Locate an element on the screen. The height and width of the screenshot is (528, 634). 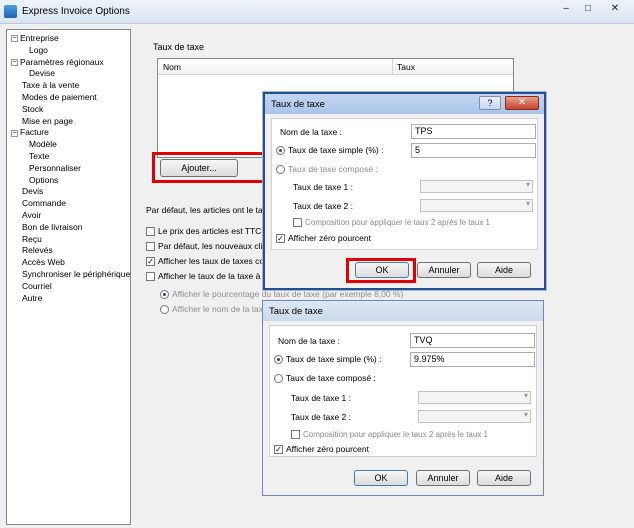
tree-item-label: Accès Web is located at coordinates (43, 262).